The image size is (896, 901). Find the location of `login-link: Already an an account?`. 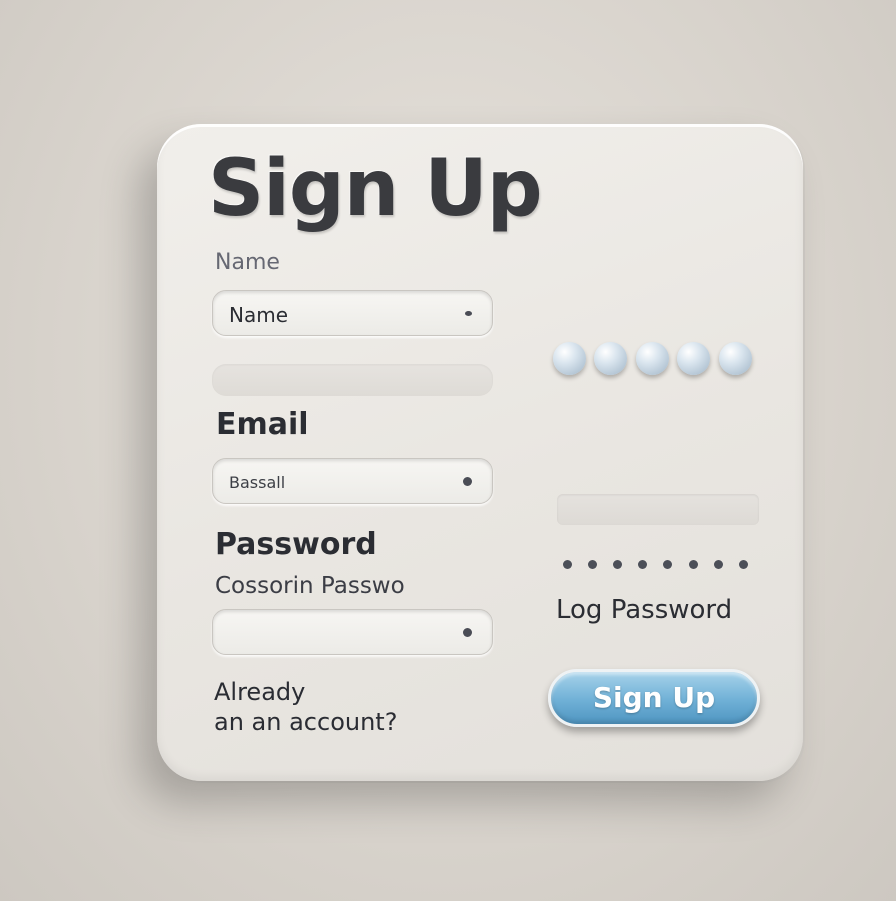

login-link: Already an an account? is located at coordinates (305, 707).